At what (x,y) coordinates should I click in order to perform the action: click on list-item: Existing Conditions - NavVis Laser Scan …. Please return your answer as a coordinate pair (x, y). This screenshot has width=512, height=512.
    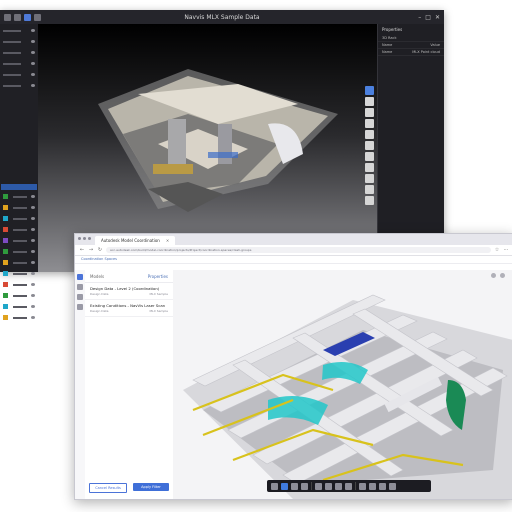
    Looking at the image, I should click on (129, 308).